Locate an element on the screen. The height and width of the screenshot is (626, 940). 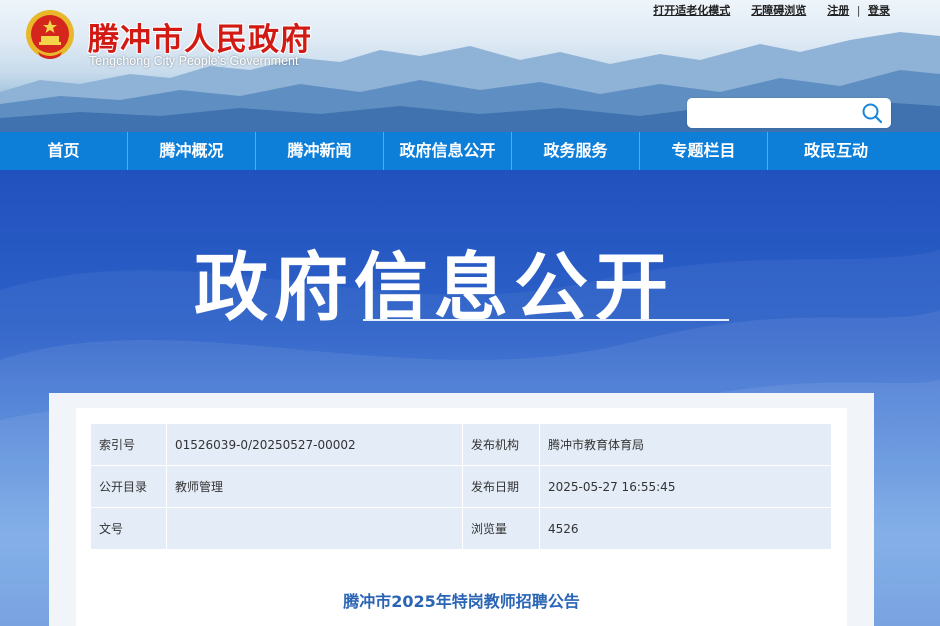
register-link: 注册 is located at coordinates (838, 10).